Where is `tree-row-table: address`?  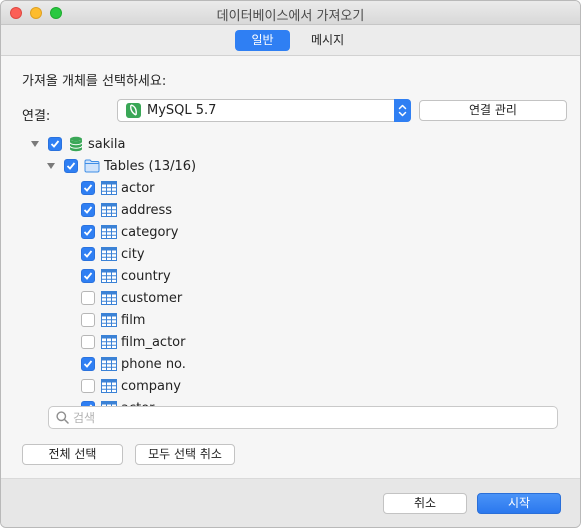 tree-row-table: address is located at coordinates (126, 210).